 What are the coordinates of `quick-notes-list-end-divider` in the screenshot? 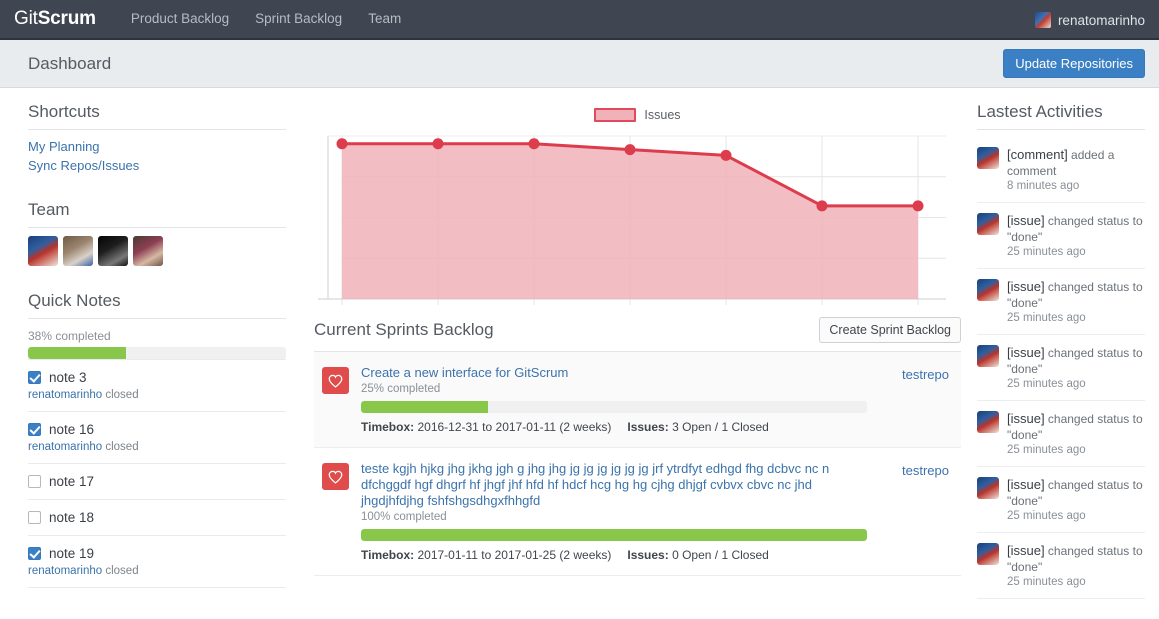 It's located at (157, 587).